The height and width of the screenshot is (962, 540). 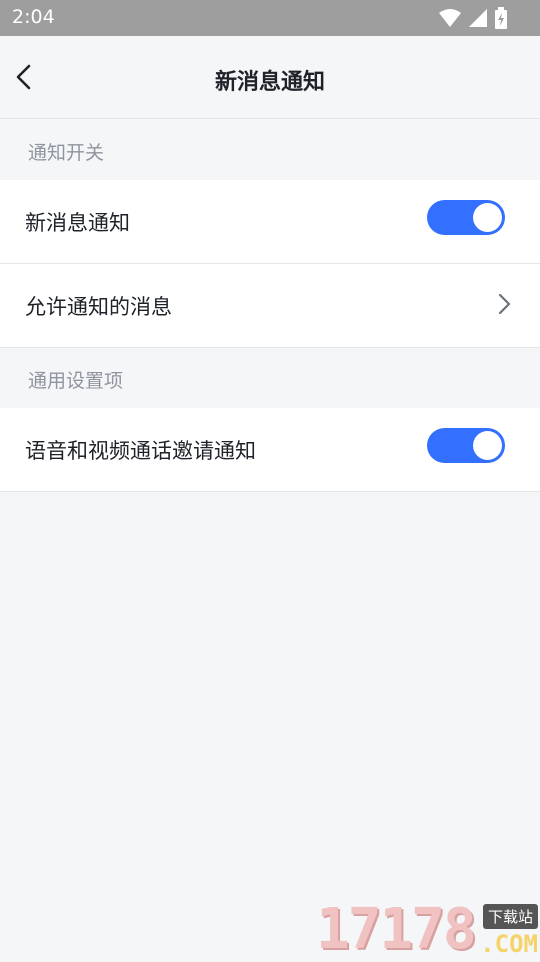 I want to click on setting-row-call-invite-notification: 语音和视频通话邀请通知, so click(x=270, y=450).